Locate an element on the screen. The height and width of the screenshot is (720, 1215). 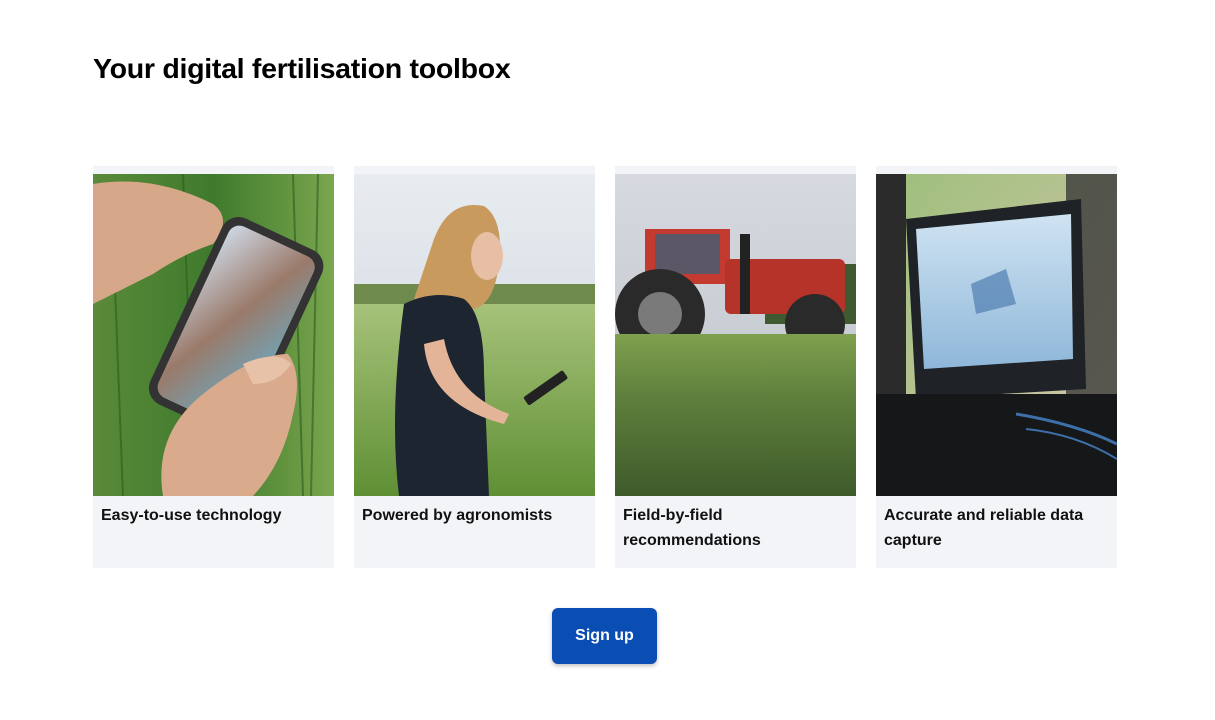
feature-card-easy-to-use: Easy-to-use technology is located at coordinates (213, 367).